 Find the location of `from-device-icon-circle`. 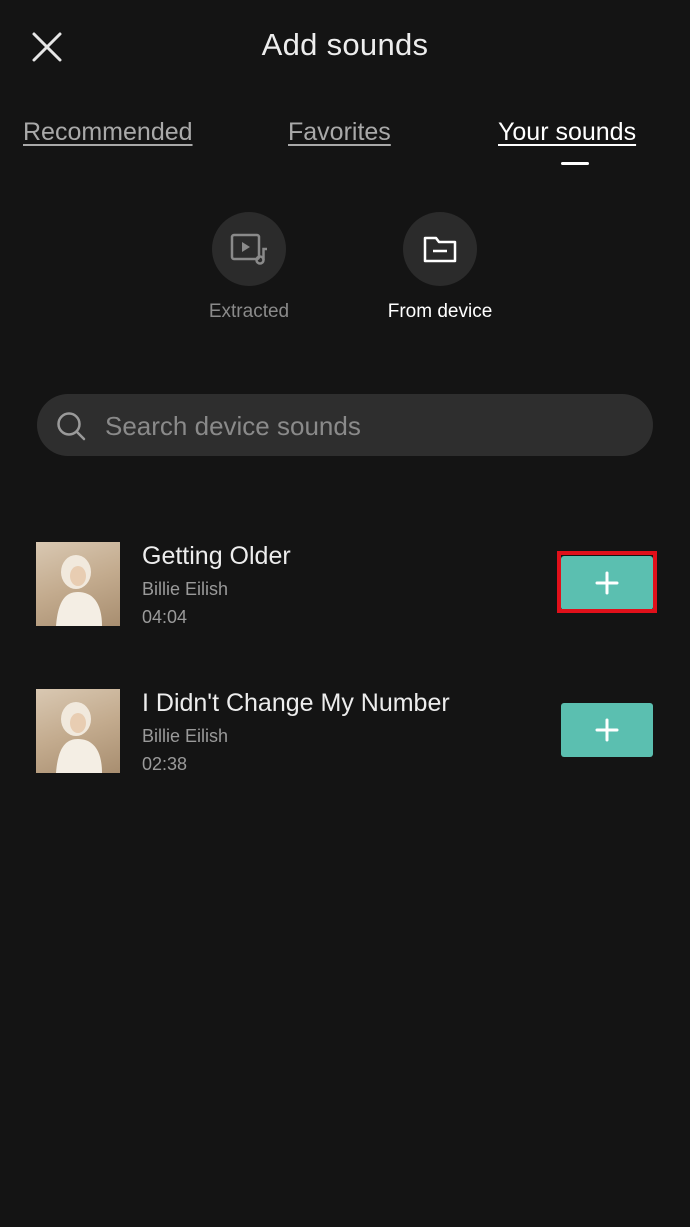

from-device-icon-circle is located at coordinates (440, 249).